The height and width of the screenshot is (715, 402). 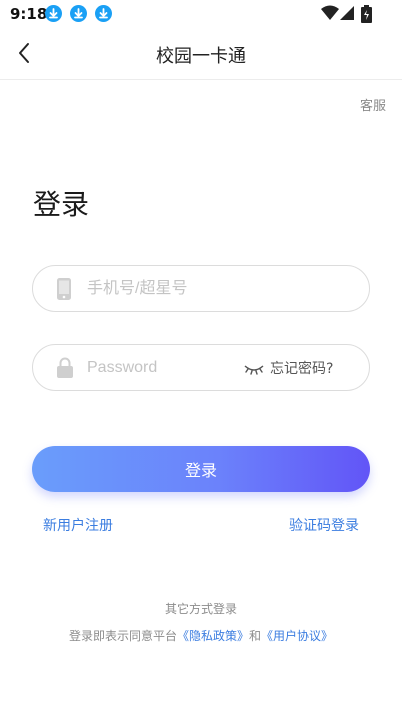 I want to click on password-input, so click(x=162, y=367).